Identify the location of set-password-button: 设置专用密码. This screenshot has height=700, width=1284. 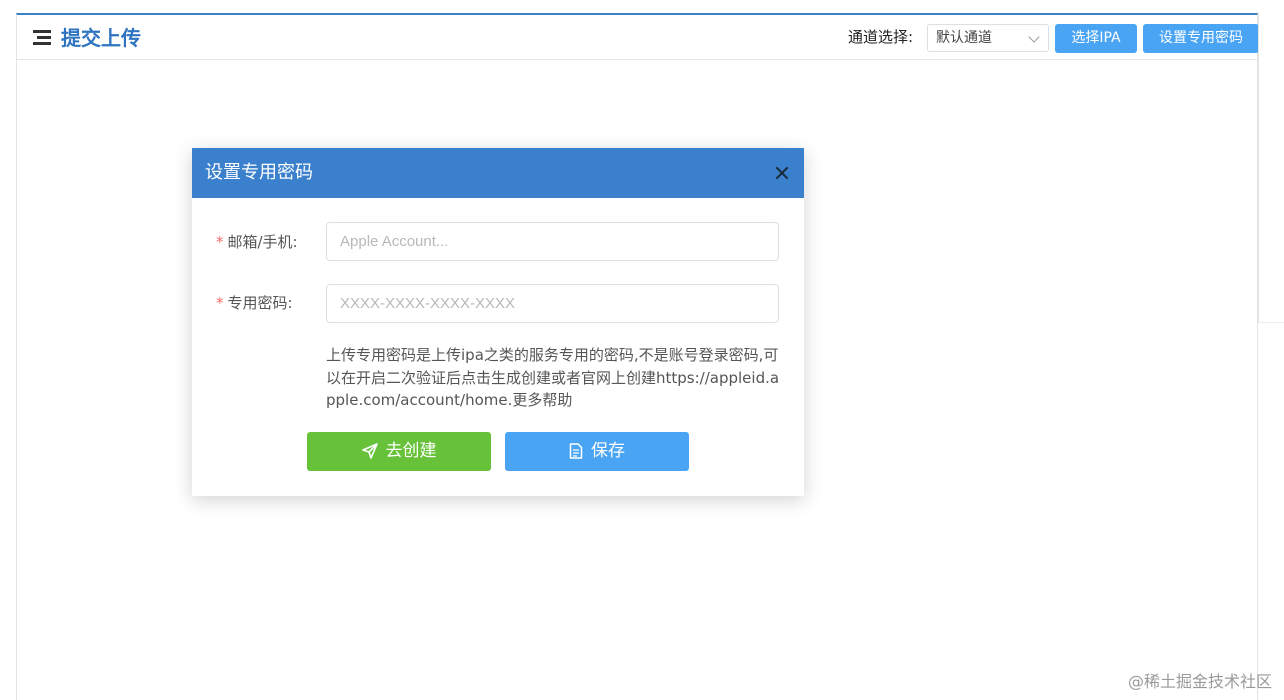
(1201, 38).